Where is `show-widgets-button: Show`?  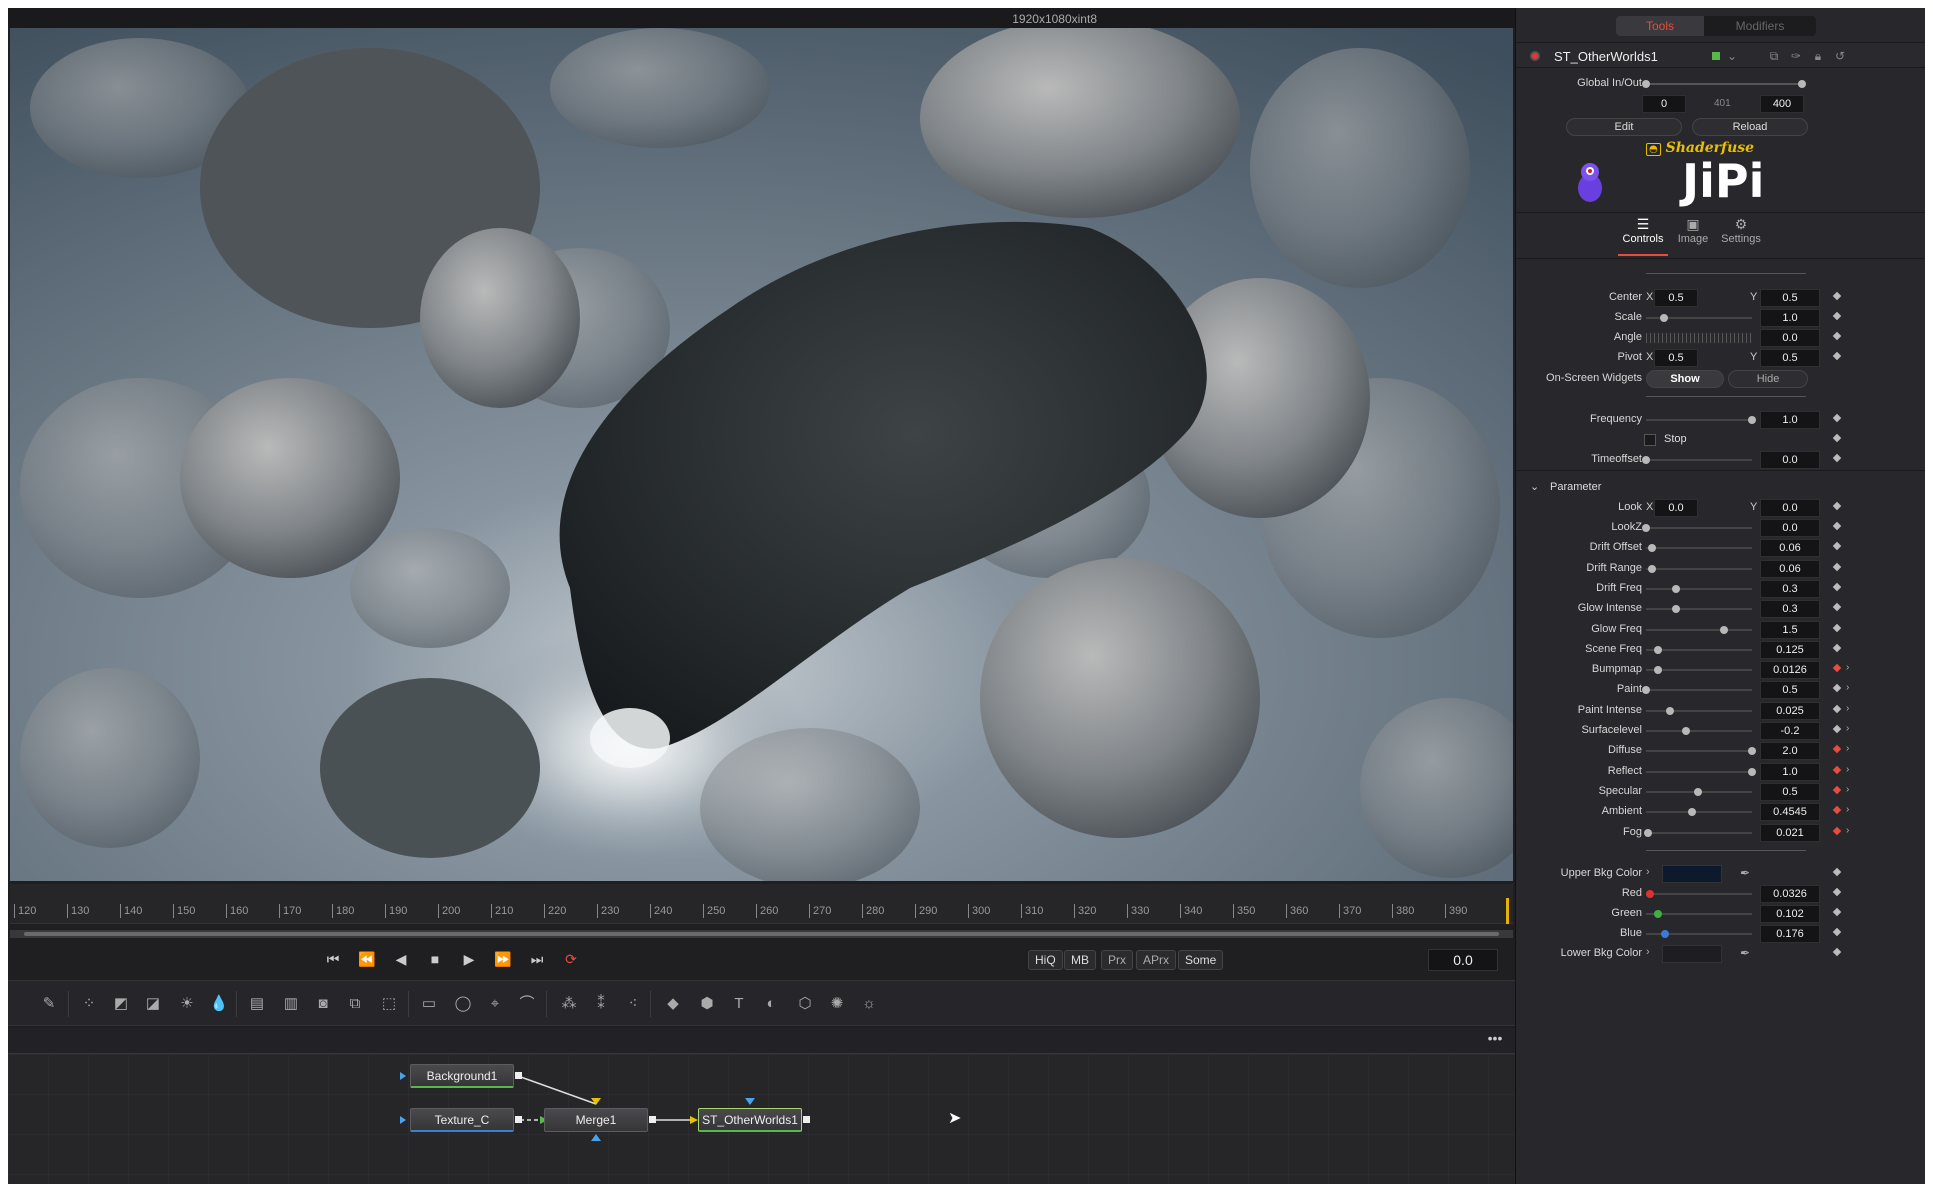 show-widgets-button: Show is located at coordinates (1685, 379).